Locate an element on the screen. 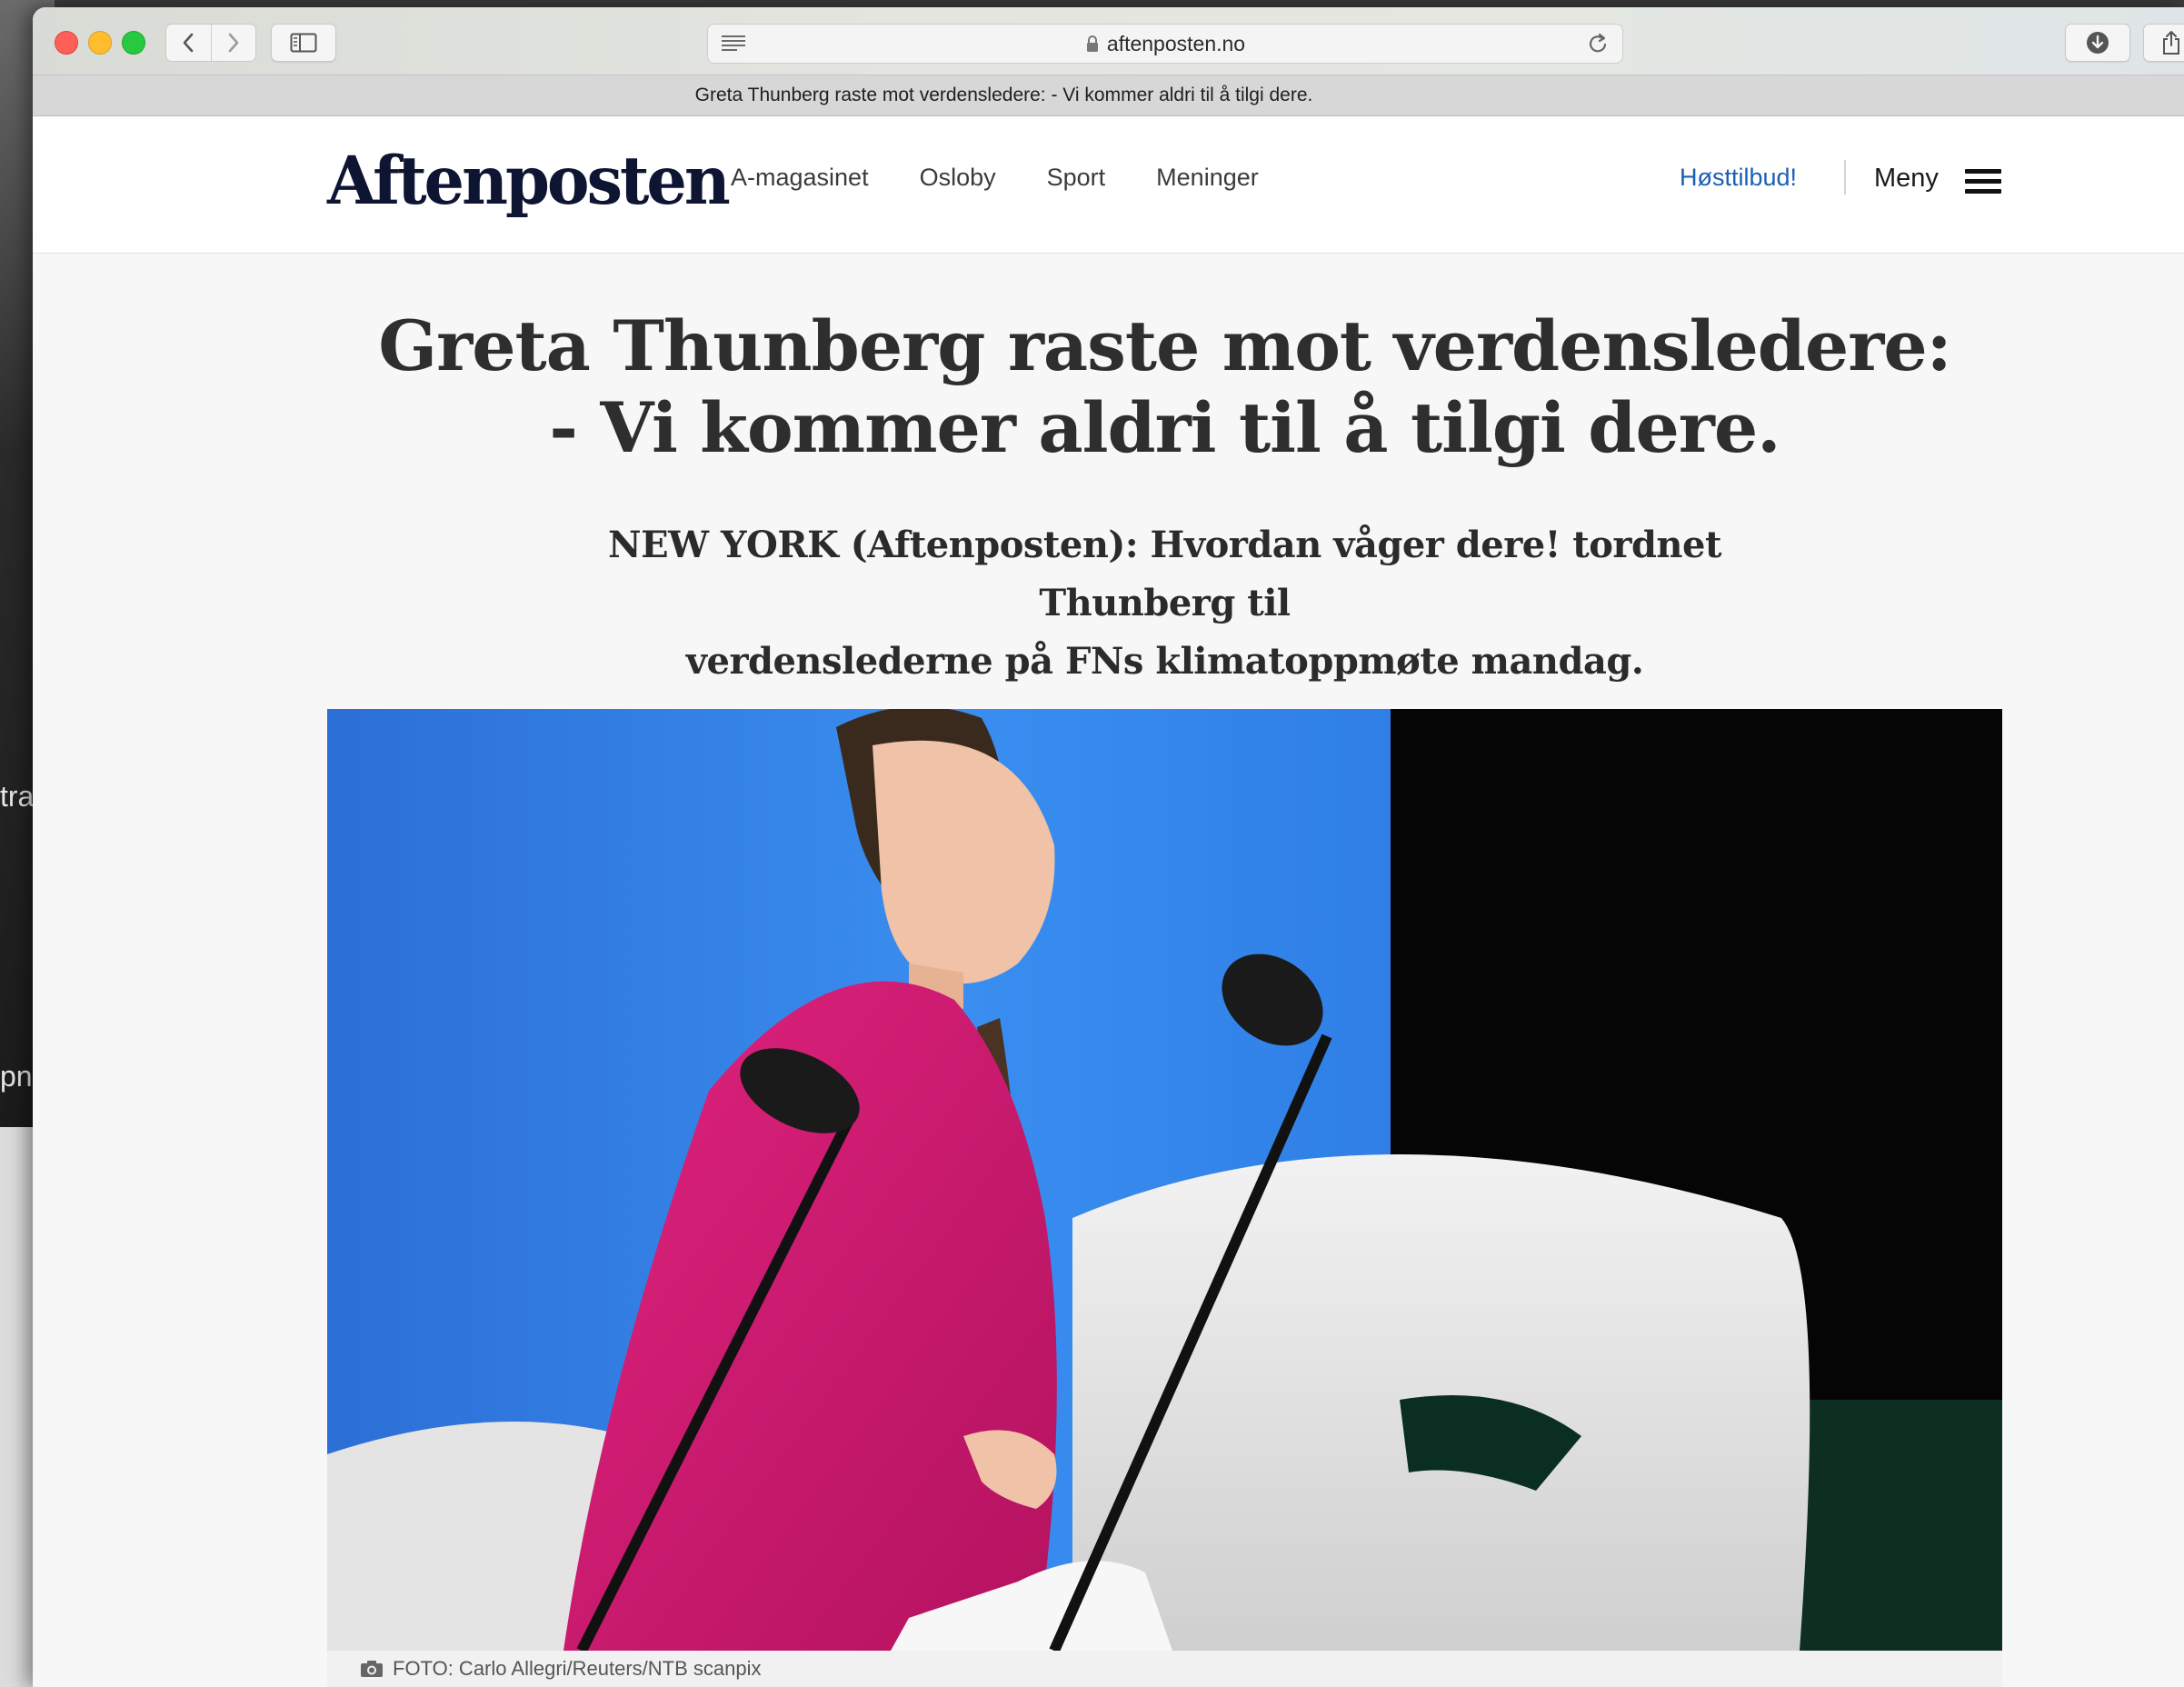 The width and height of the screenshot is (2184, 1687). main-nav: A-magasinet Osloby Sport Meninger is located at coordinates (1021, 178).